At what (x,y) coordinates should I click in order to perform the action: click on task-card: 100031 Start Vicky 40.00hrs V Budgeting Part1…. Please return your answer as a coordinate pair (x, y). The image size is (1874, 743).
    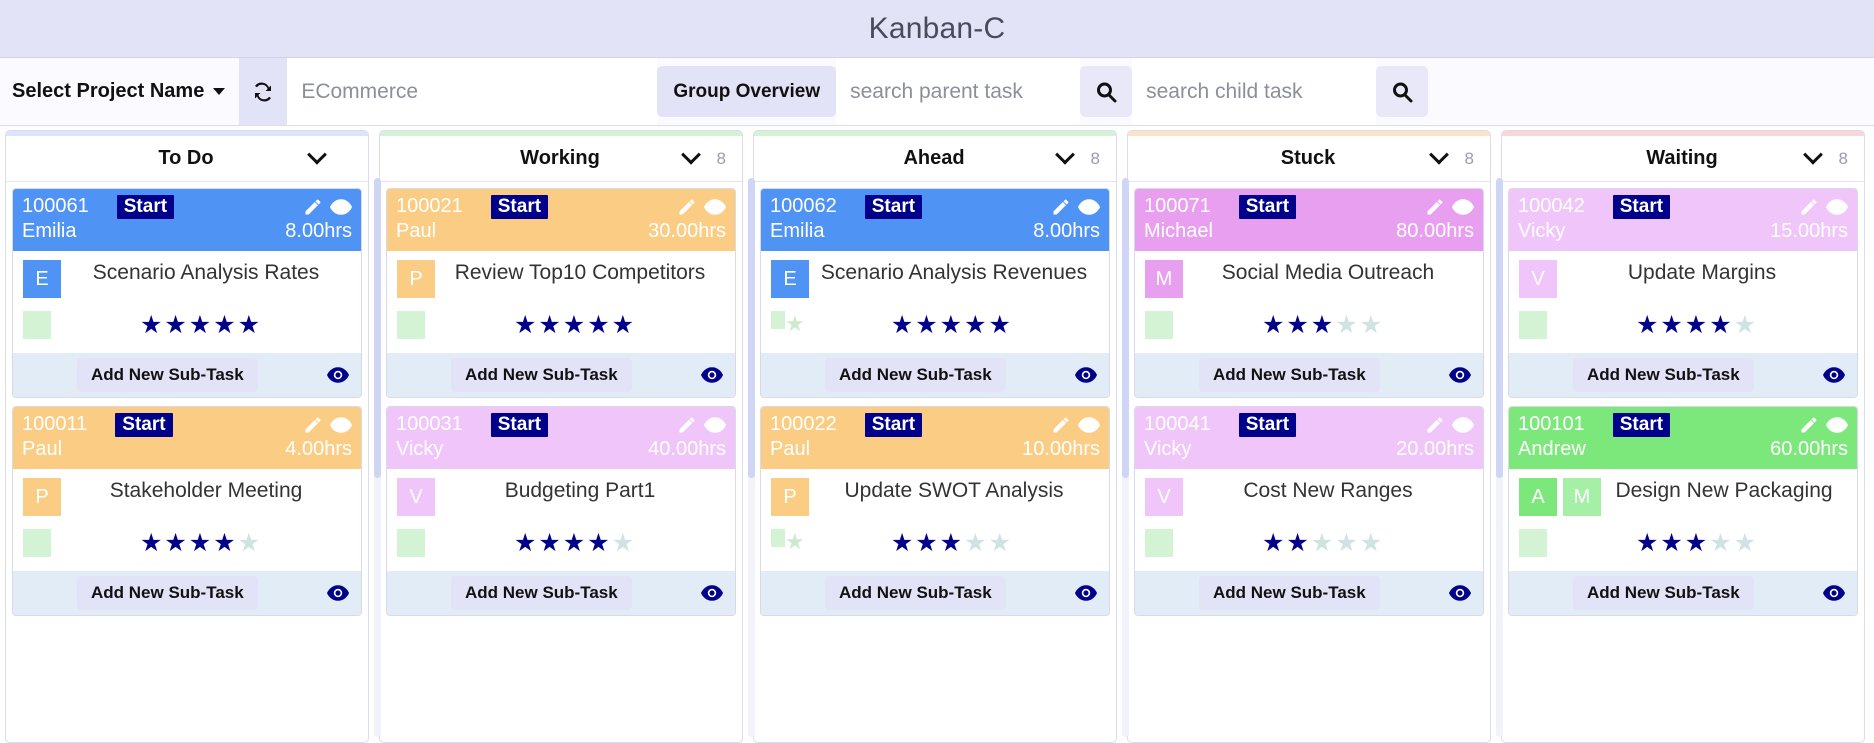
    Looking at the image, I should click on (561, 511).